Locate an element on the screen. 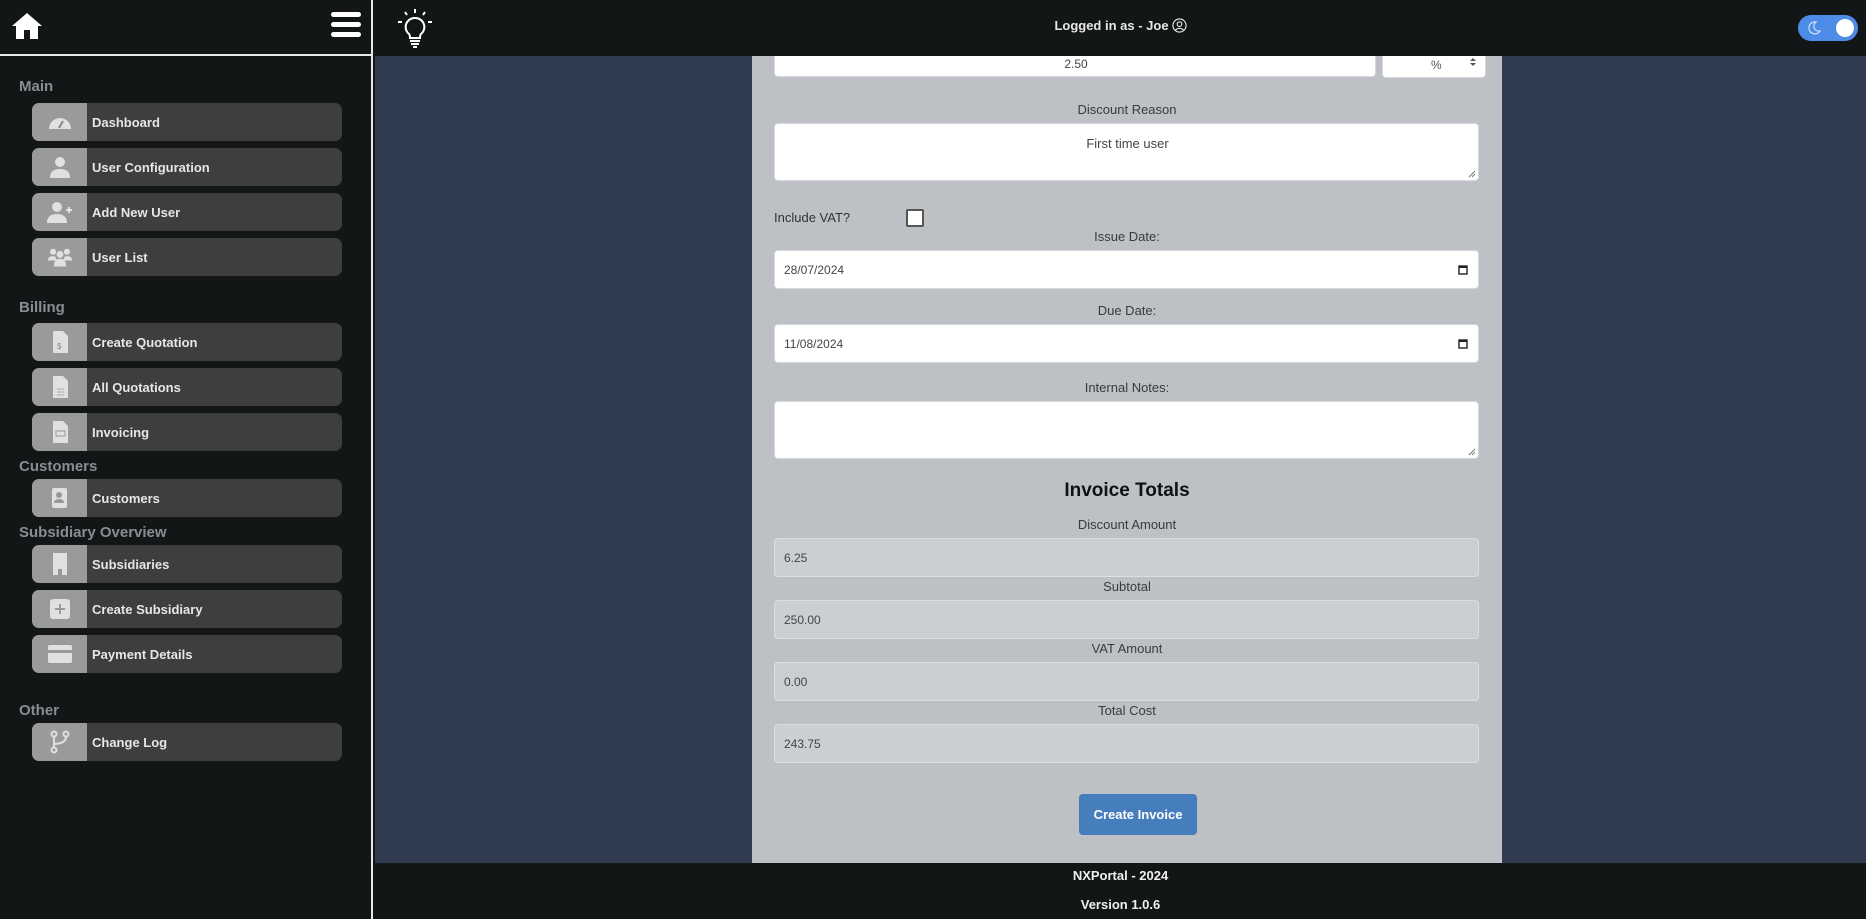  sidebar-header is located at coordinates (185, 28).